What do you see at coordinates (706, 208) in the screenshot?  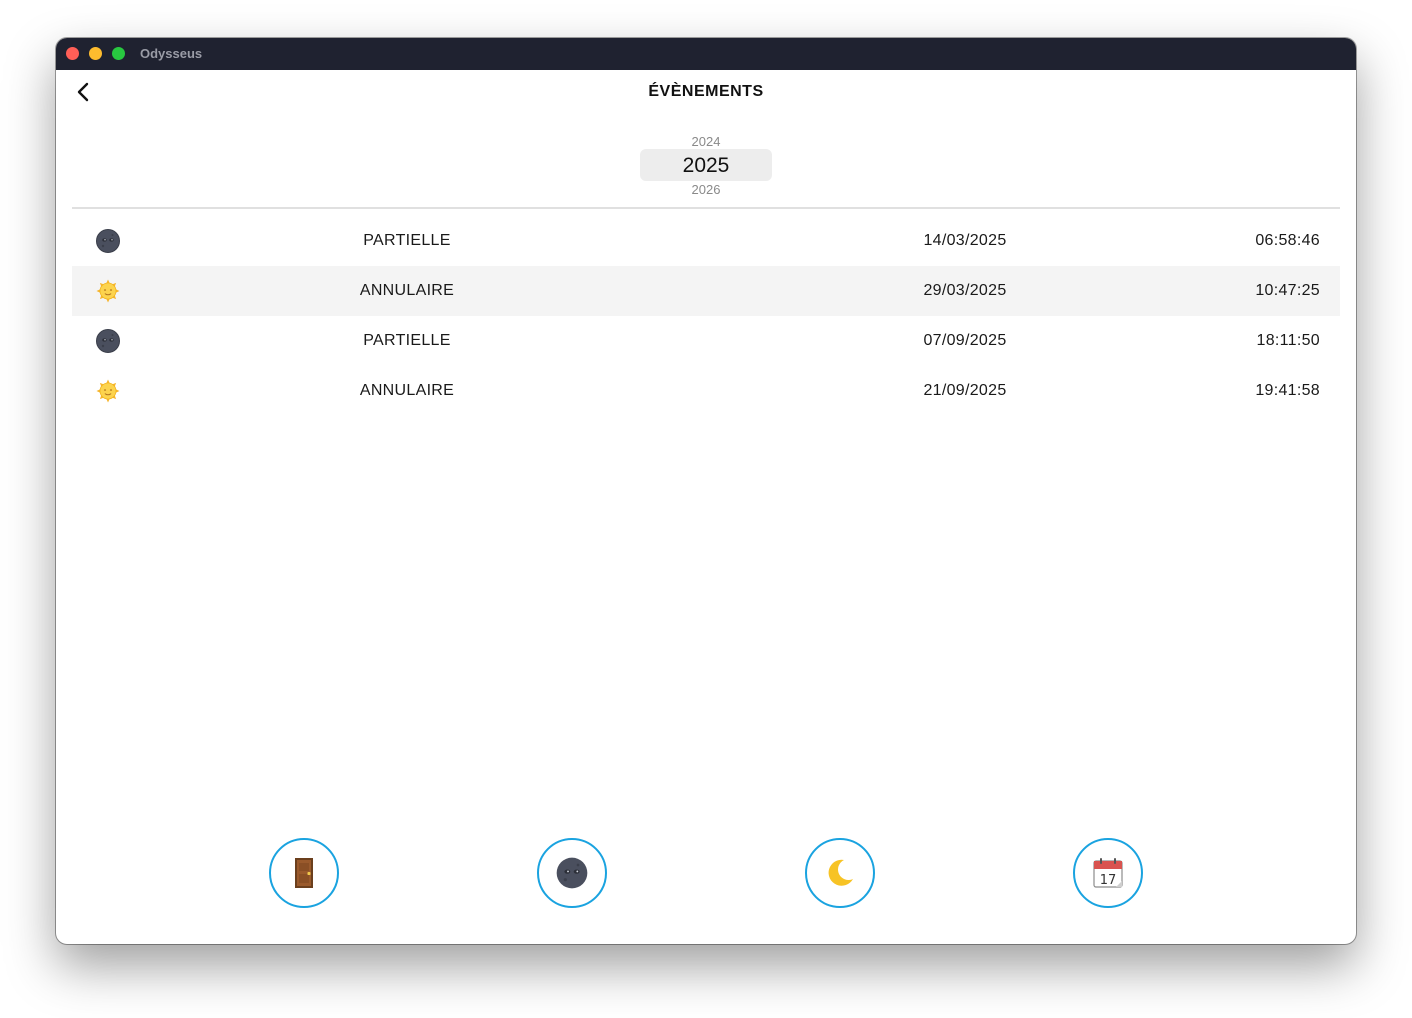 I see `divider` at bounding box center [706, 208].